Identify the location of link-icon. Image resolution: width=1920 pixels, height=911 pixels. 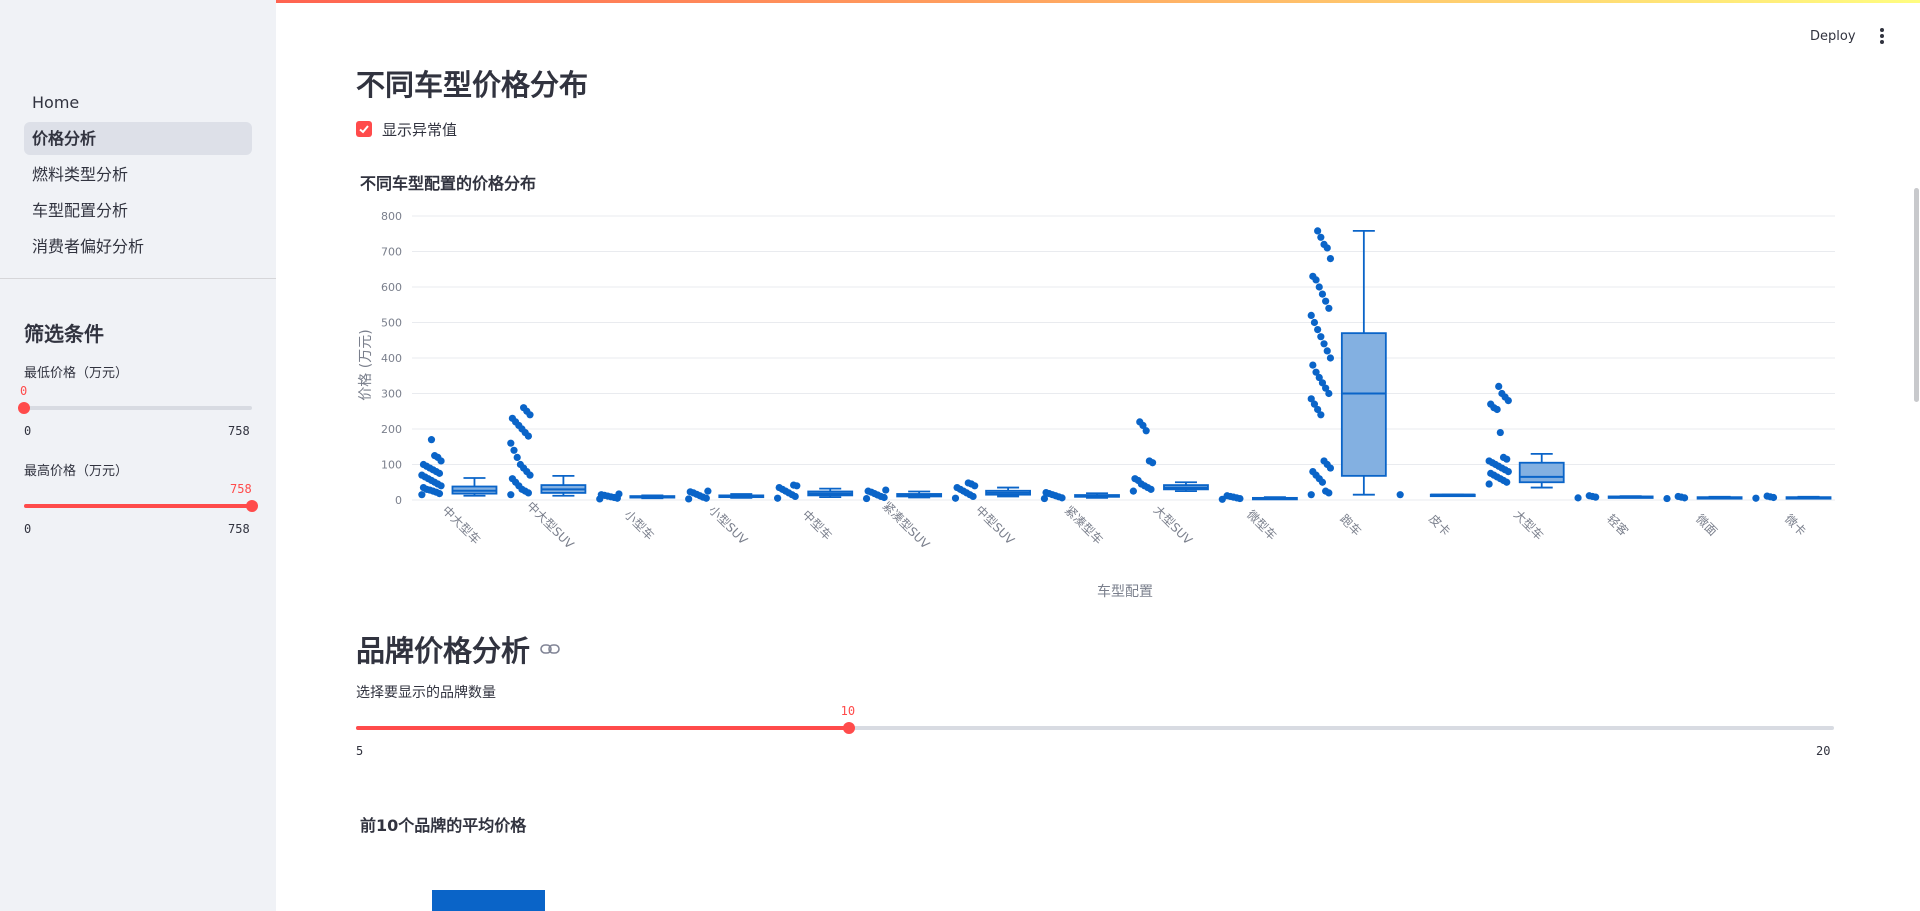
(550, 649).